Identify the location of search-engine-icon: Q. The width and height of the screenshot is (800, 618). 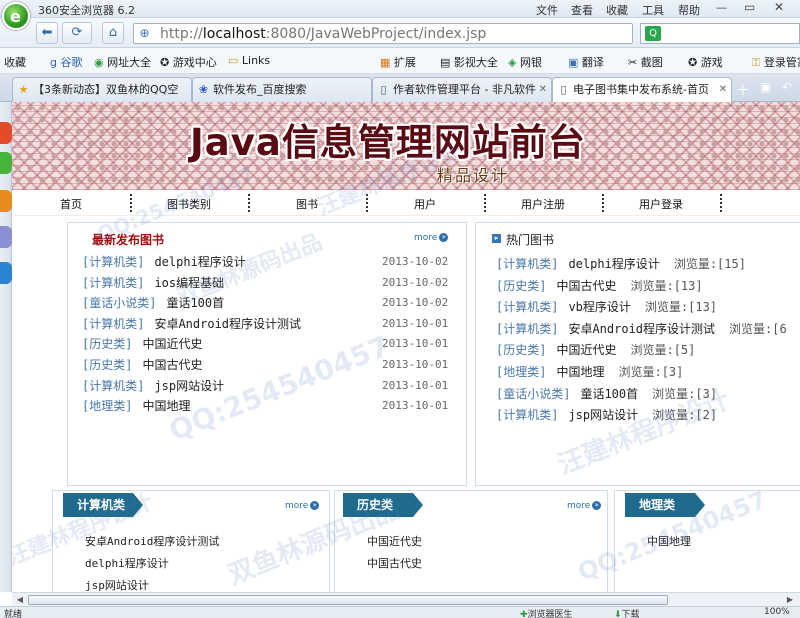
(653, 33).